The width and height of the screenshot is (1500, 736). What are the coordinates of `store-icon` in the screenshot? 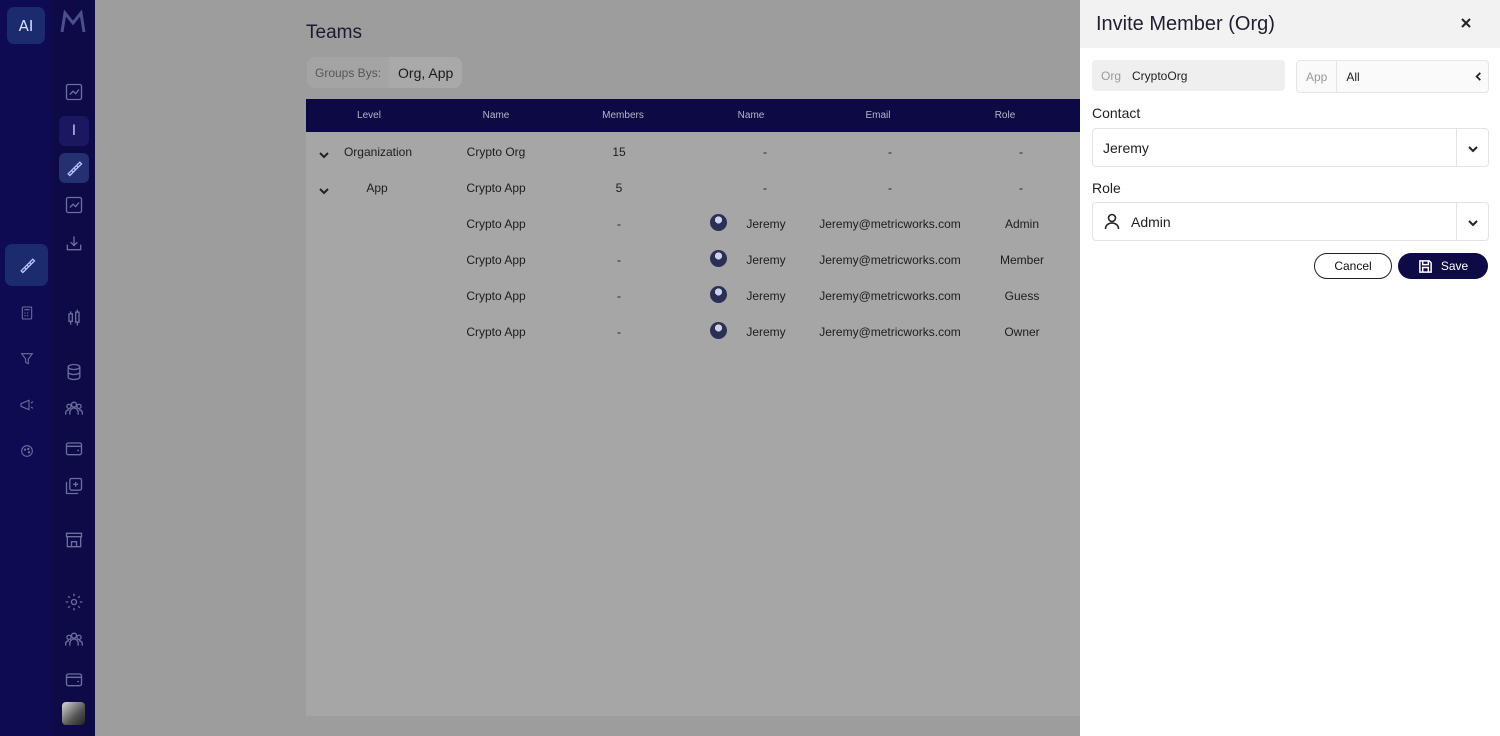 It's located at (74, 540).